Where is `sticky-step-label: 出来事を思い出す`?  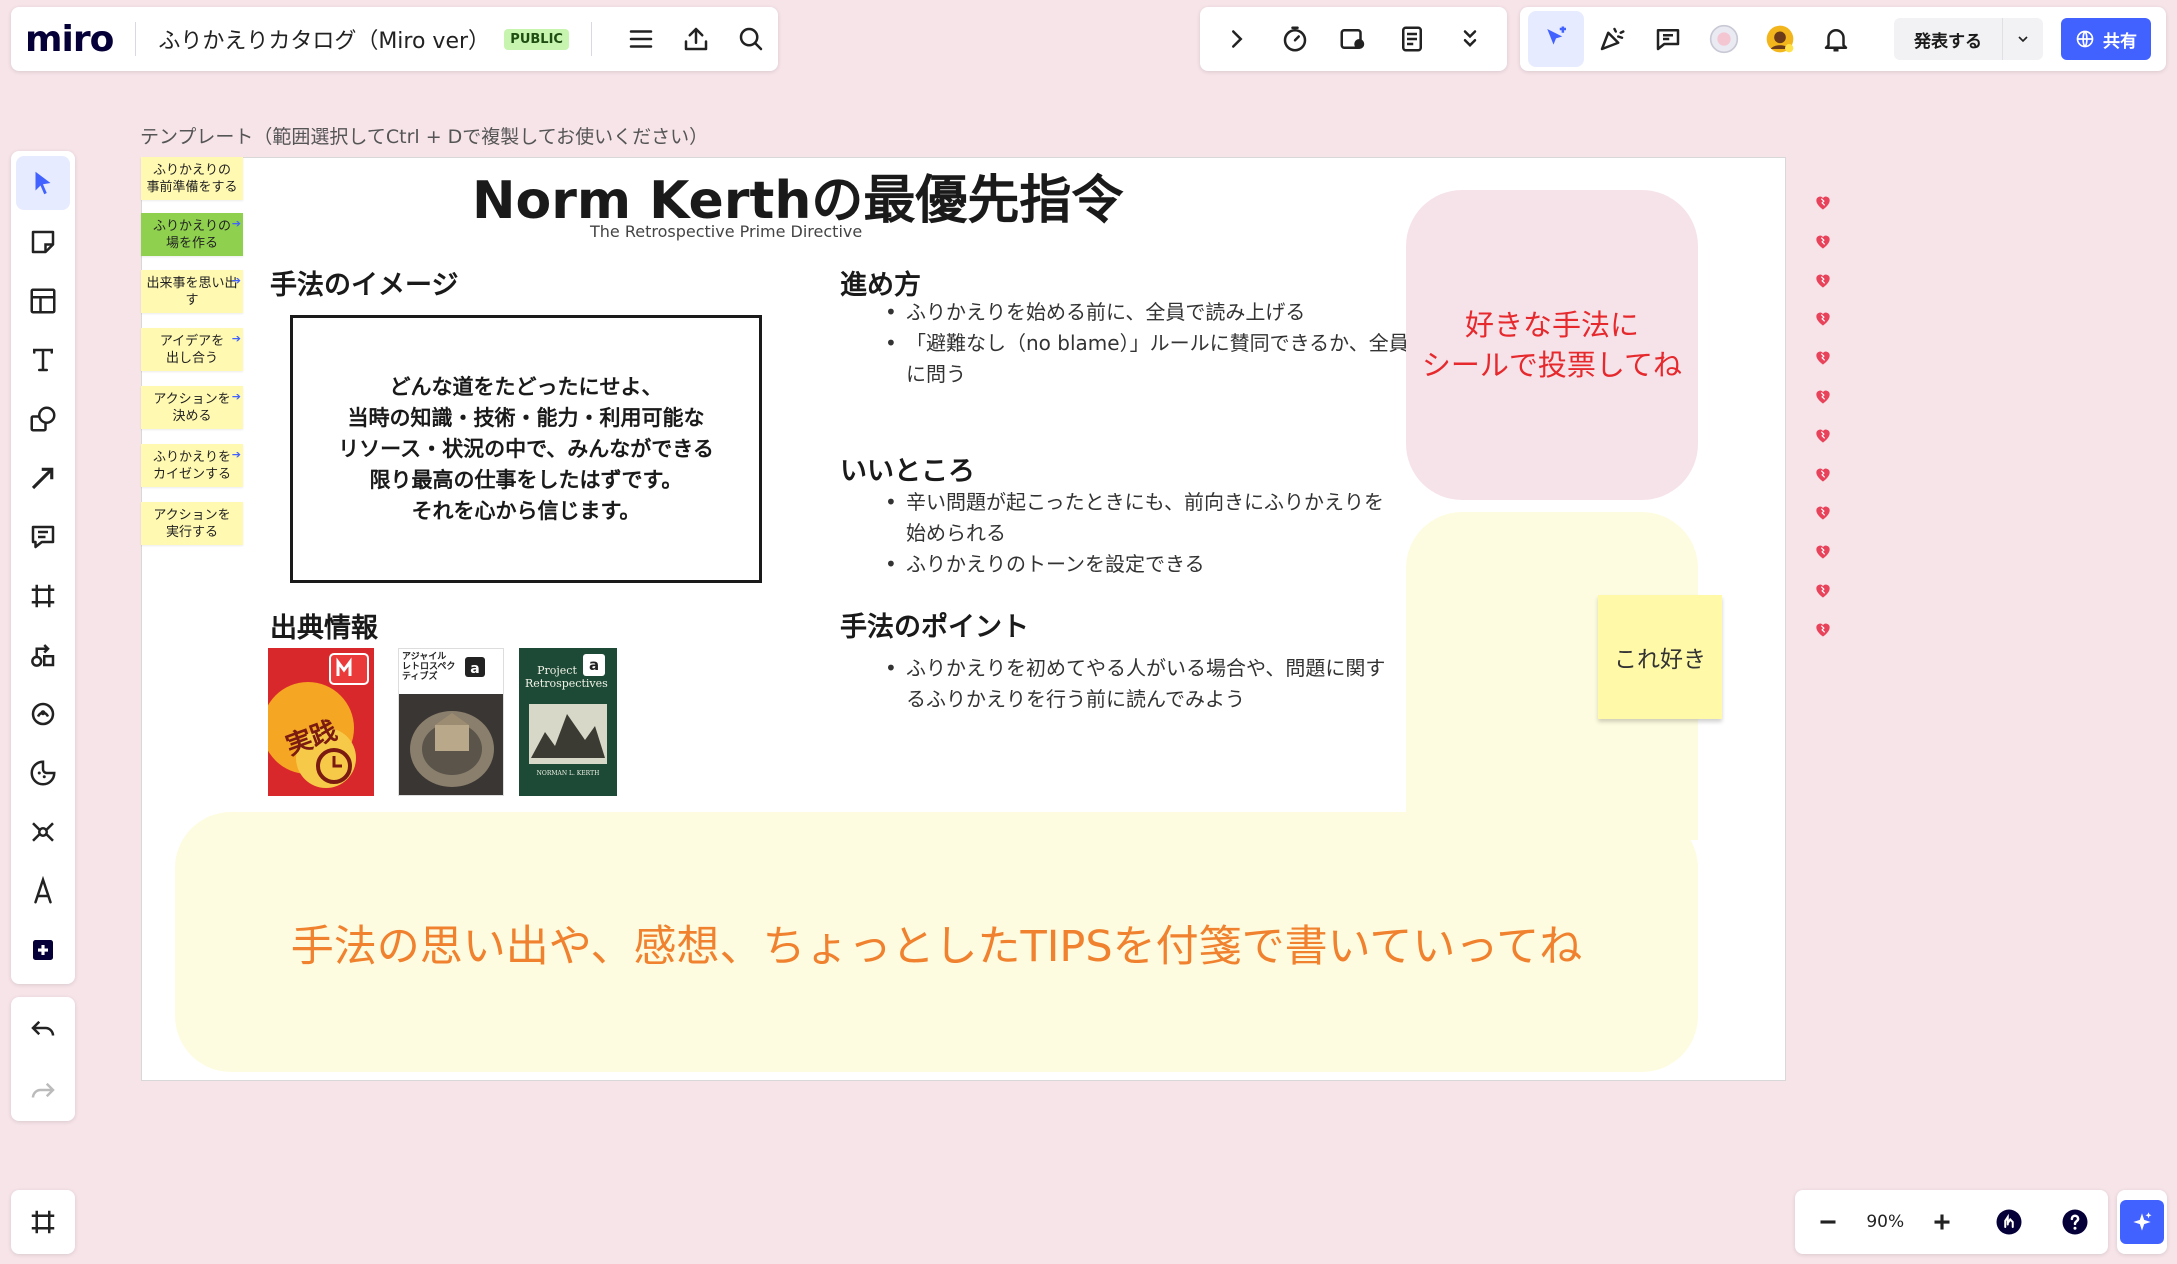 sticky-step-label: 出来事を思い出す is located at coordinates (192, 291).